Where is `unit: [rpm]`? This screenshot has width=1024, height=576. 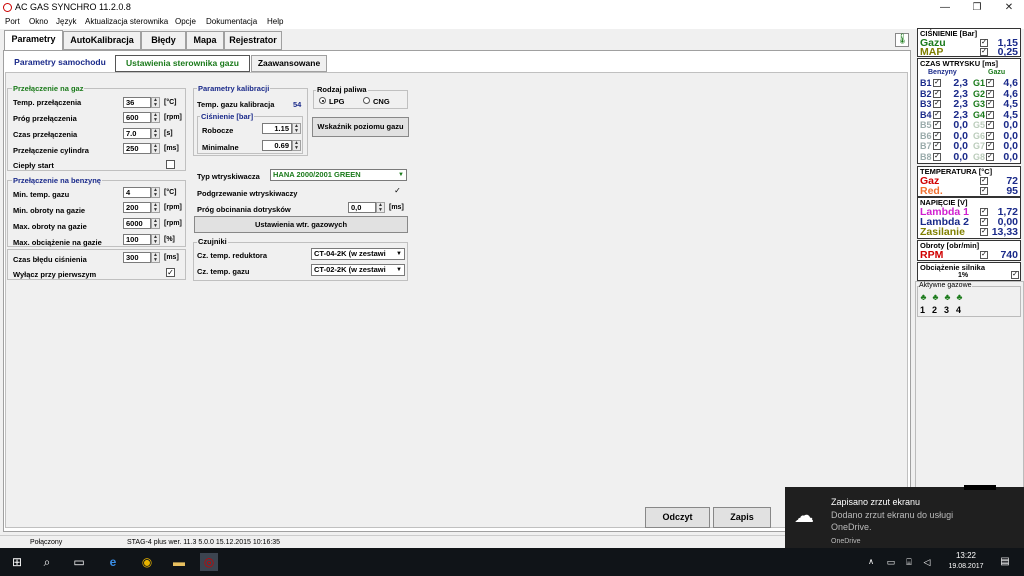
unit: [rpm] is located at coordinates (173, 223).